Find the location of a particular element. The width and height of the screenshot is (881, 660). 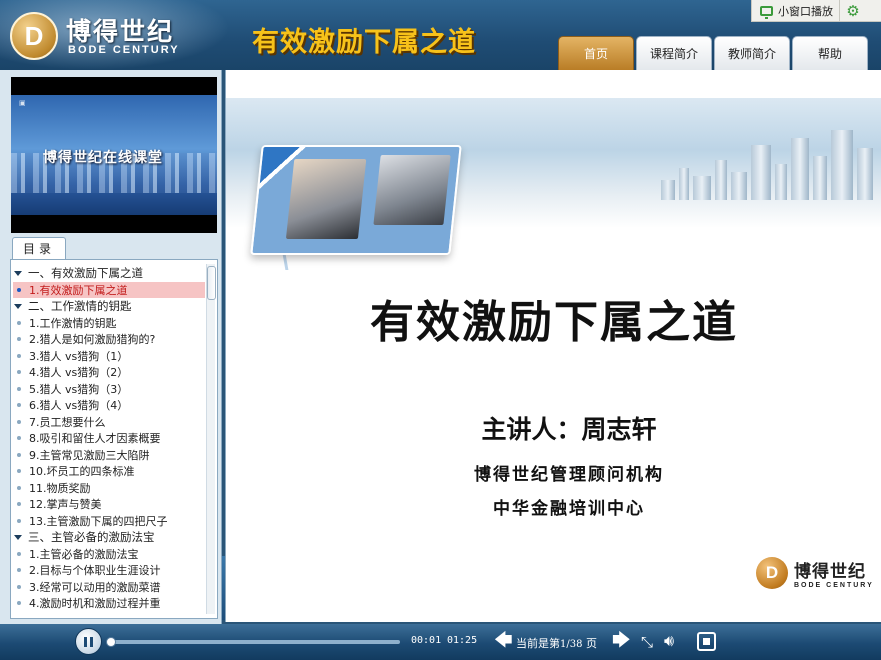

toc-section: 一、有效激励下属之道 is located at coordinates (108, 273).